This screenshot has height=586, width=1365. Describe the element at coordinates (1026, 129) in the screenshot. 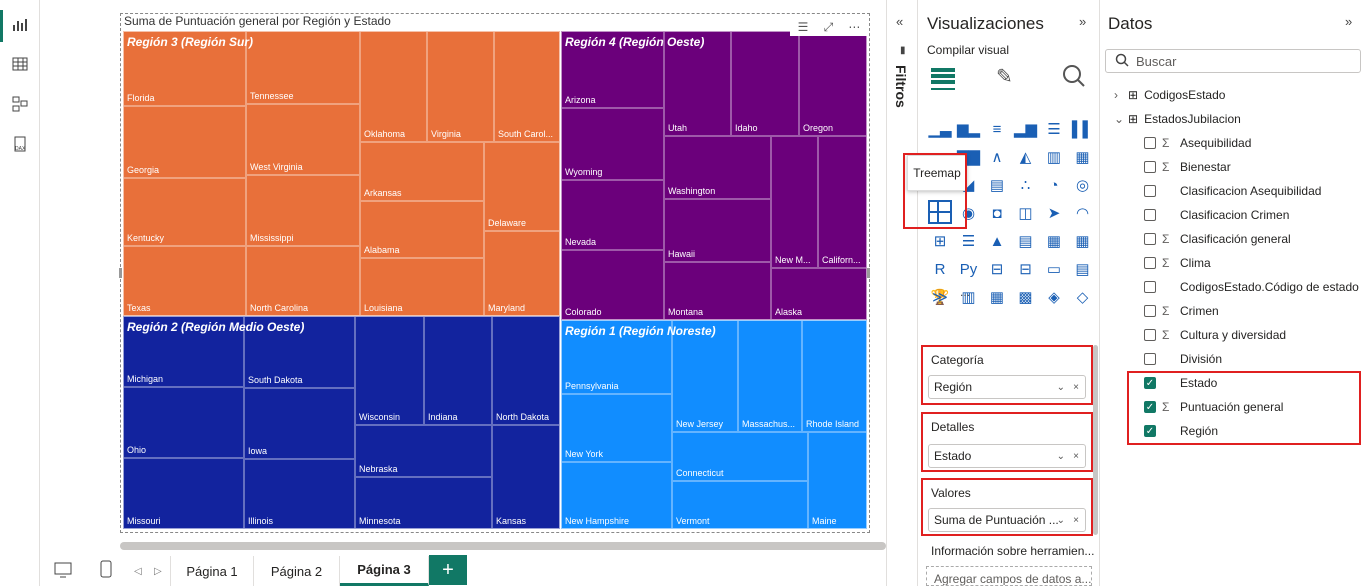

I see `clustered-column-icon: ▂▆` at that location.